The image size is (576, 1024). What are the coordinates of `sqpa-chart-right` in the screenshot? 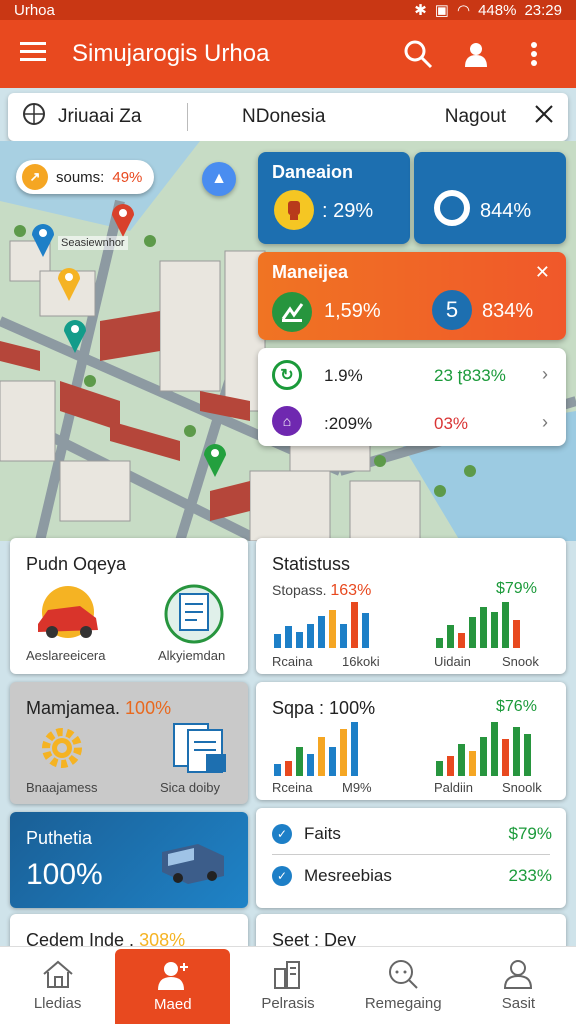 It's located at (483, 748).